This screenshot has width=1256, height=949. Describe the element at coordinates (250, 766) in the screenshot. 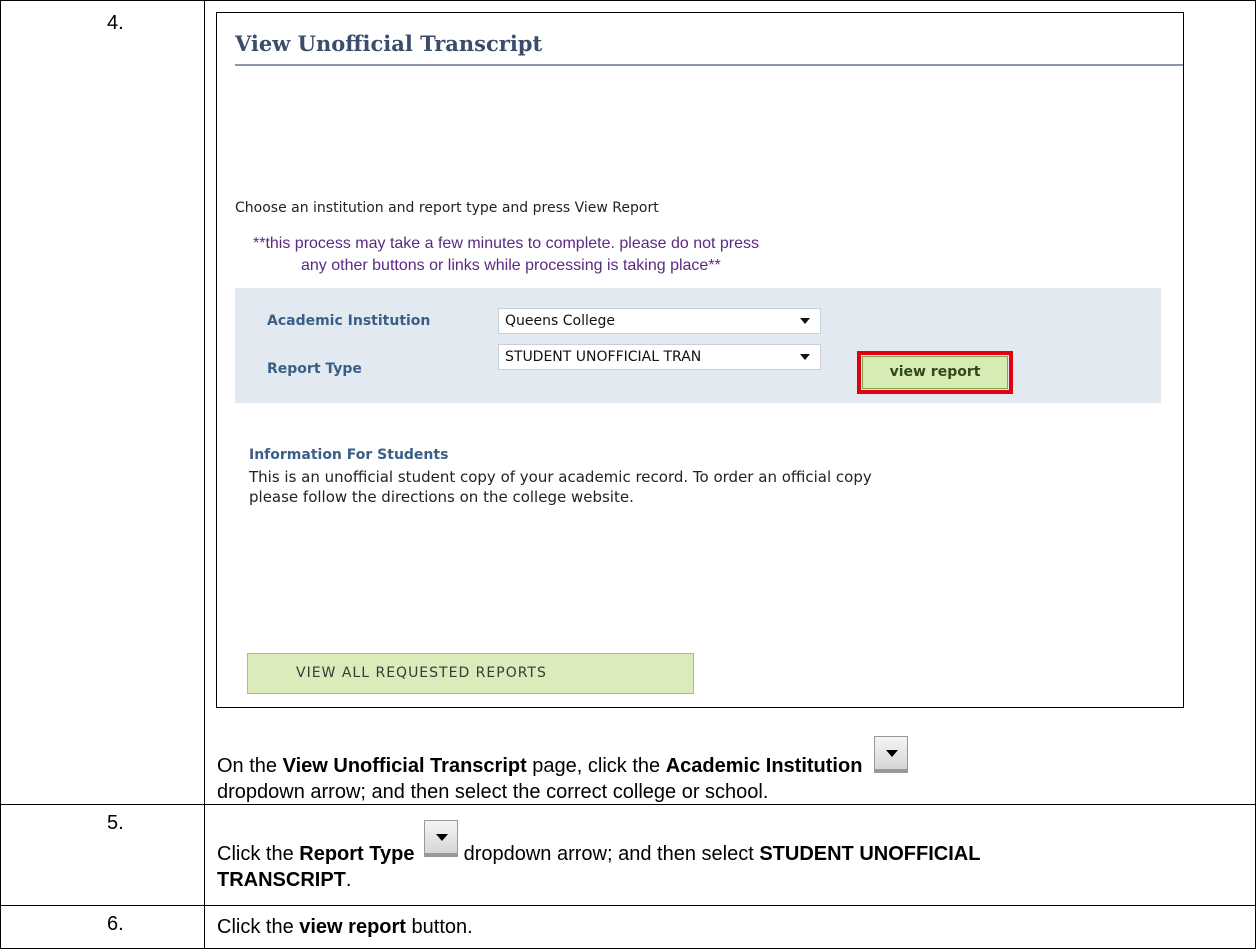

I see `instruction-text: On the` at that location.